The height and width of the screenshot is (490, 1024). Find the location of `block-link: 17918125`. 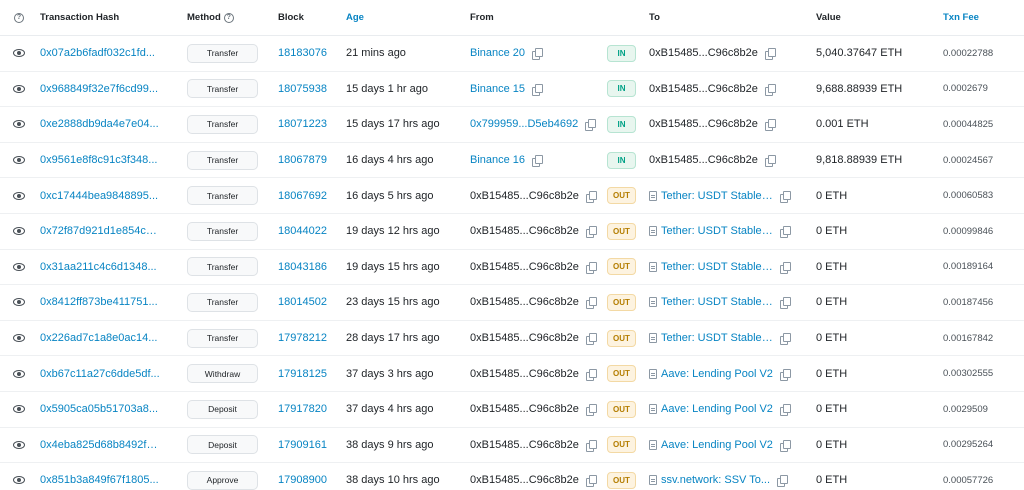

block-link: 17918125 is located at coordinates (302, 374).